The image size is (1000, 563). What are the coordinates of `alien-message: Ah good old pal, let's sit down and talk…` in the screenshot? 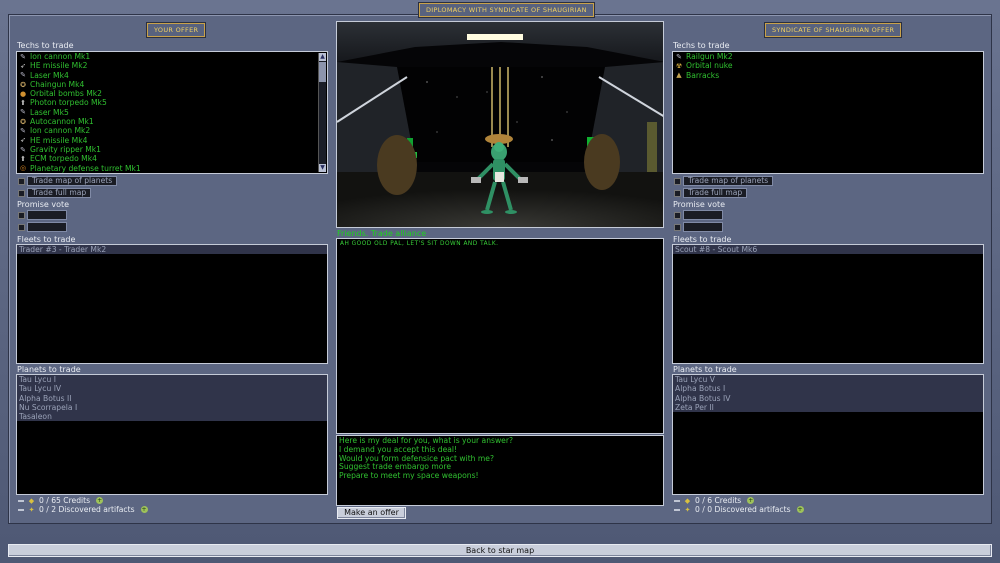 It's located at (419, 244).